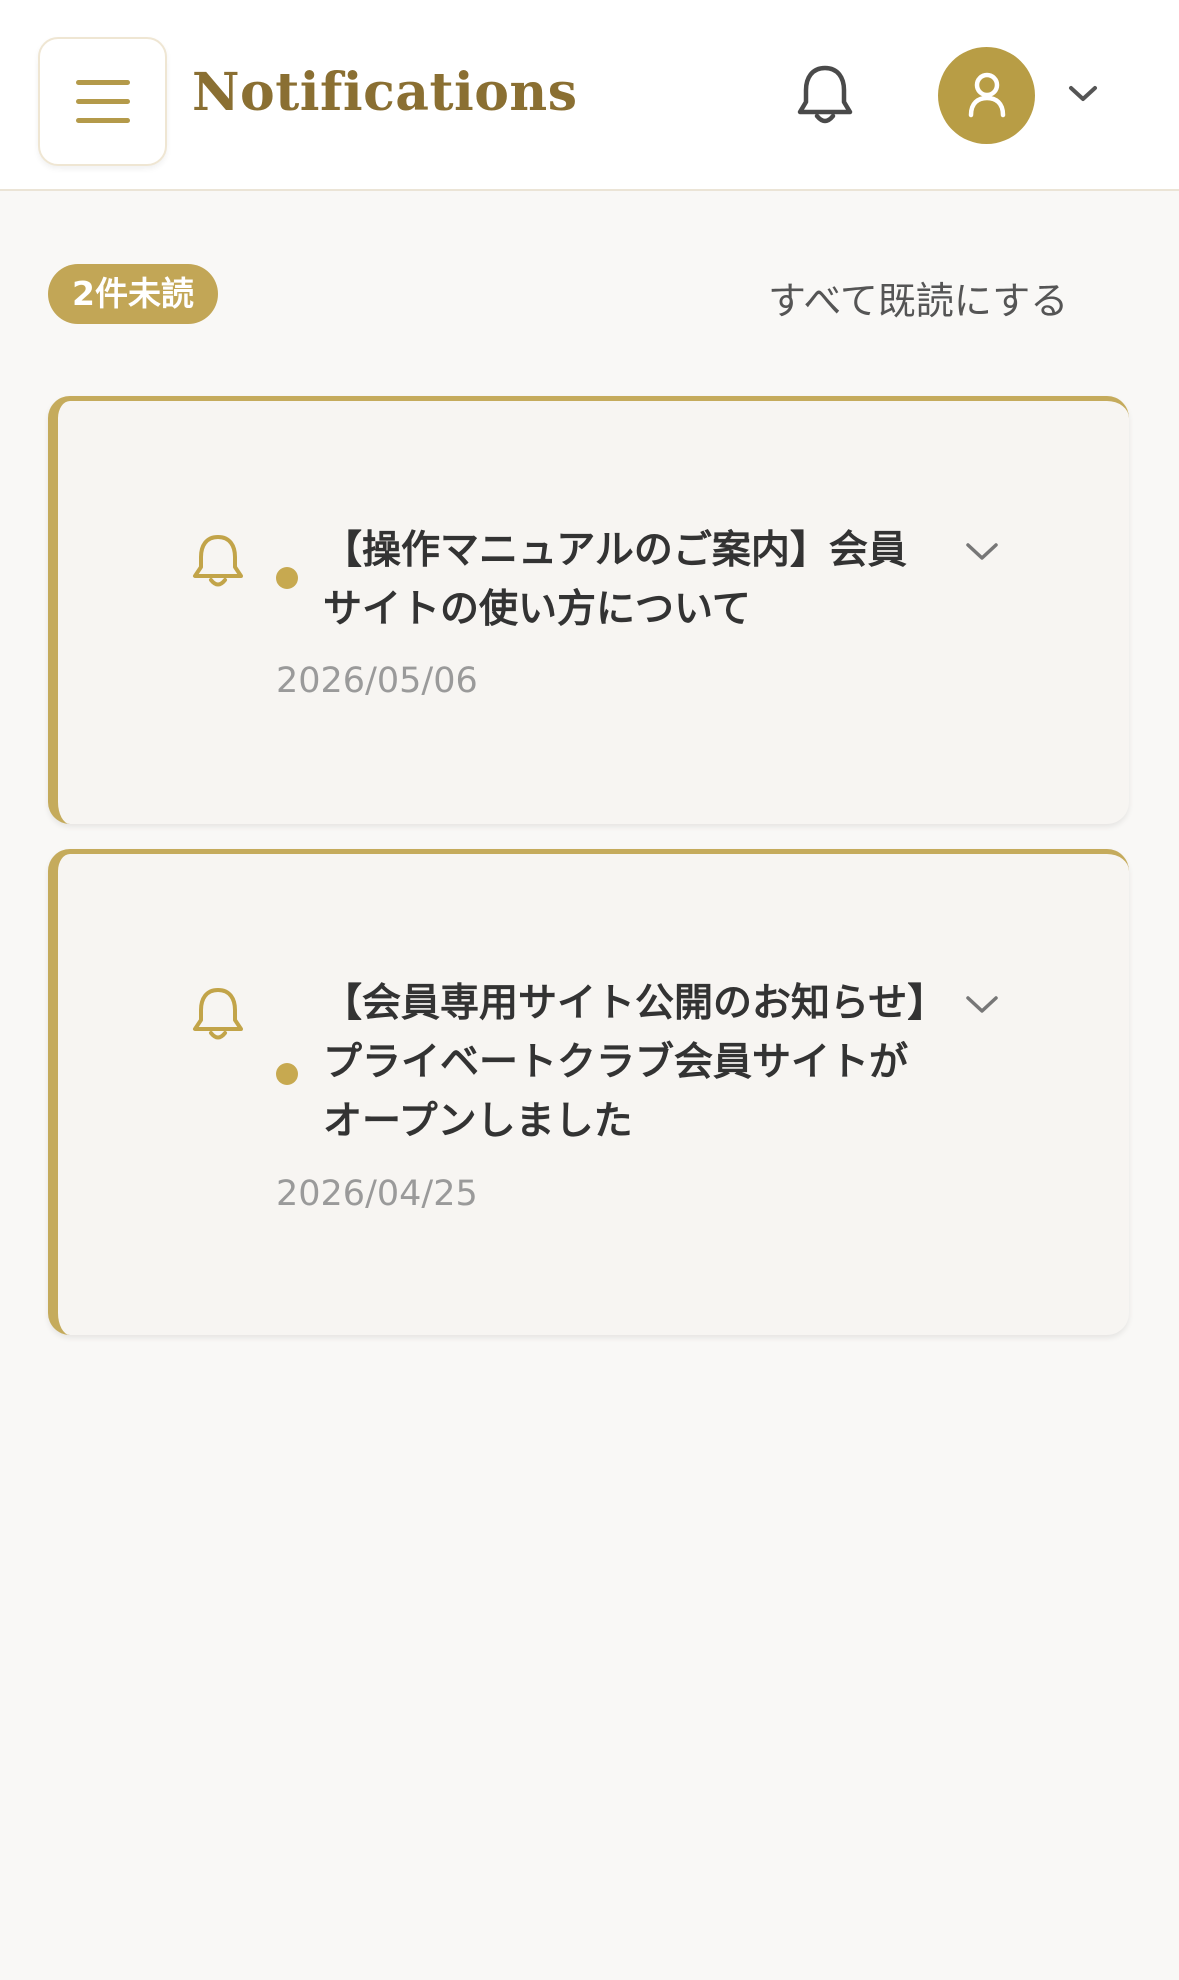 The height and width of the screenshot is (1980, 1179). What do you see at coordinates (385, 92) in the screenshot?
I see `page-title: Notifications` at bounding box center [385, 92].